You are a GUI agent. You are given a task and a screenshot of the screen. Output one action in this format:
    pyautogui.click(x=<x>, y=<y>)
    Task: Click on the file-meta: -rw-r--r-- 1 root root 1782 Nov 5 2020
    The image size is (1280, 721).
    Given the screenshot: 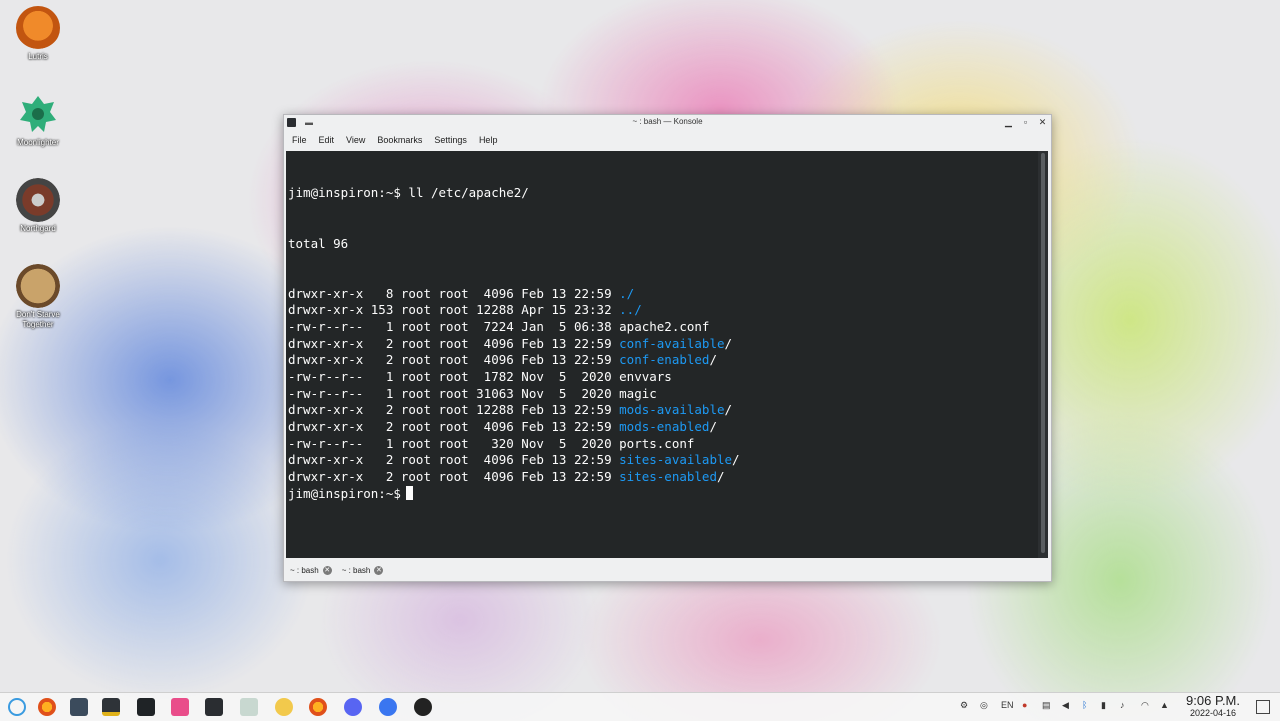 What is the action you would take?
    pyautogui.click(x=454, y=377)
    